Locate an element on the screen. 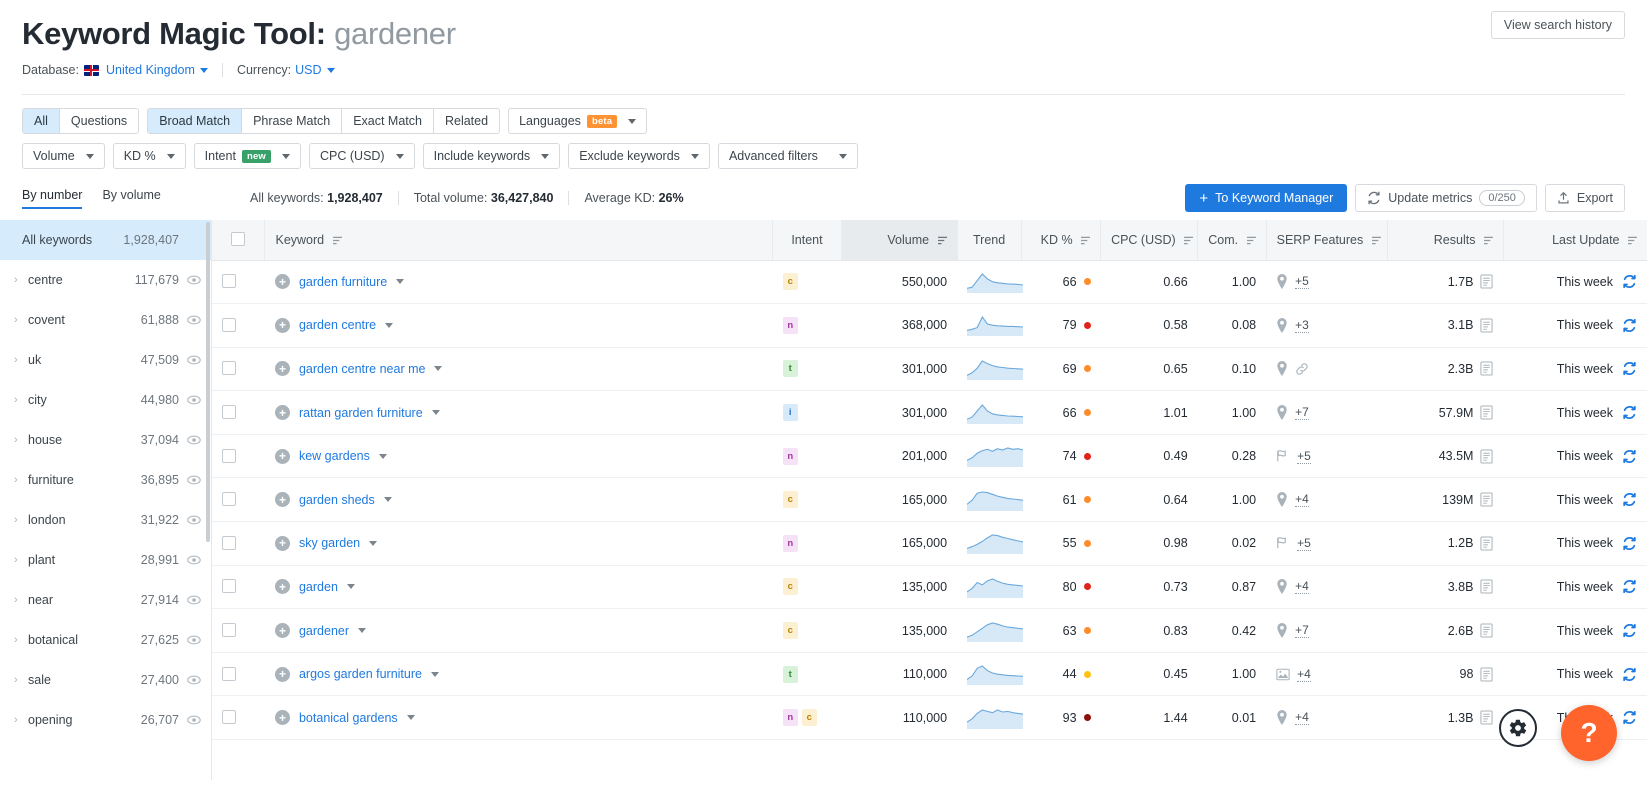 The image size is (1647, 797). serp-more-count: +3 is located at coordinates (1302, 325).